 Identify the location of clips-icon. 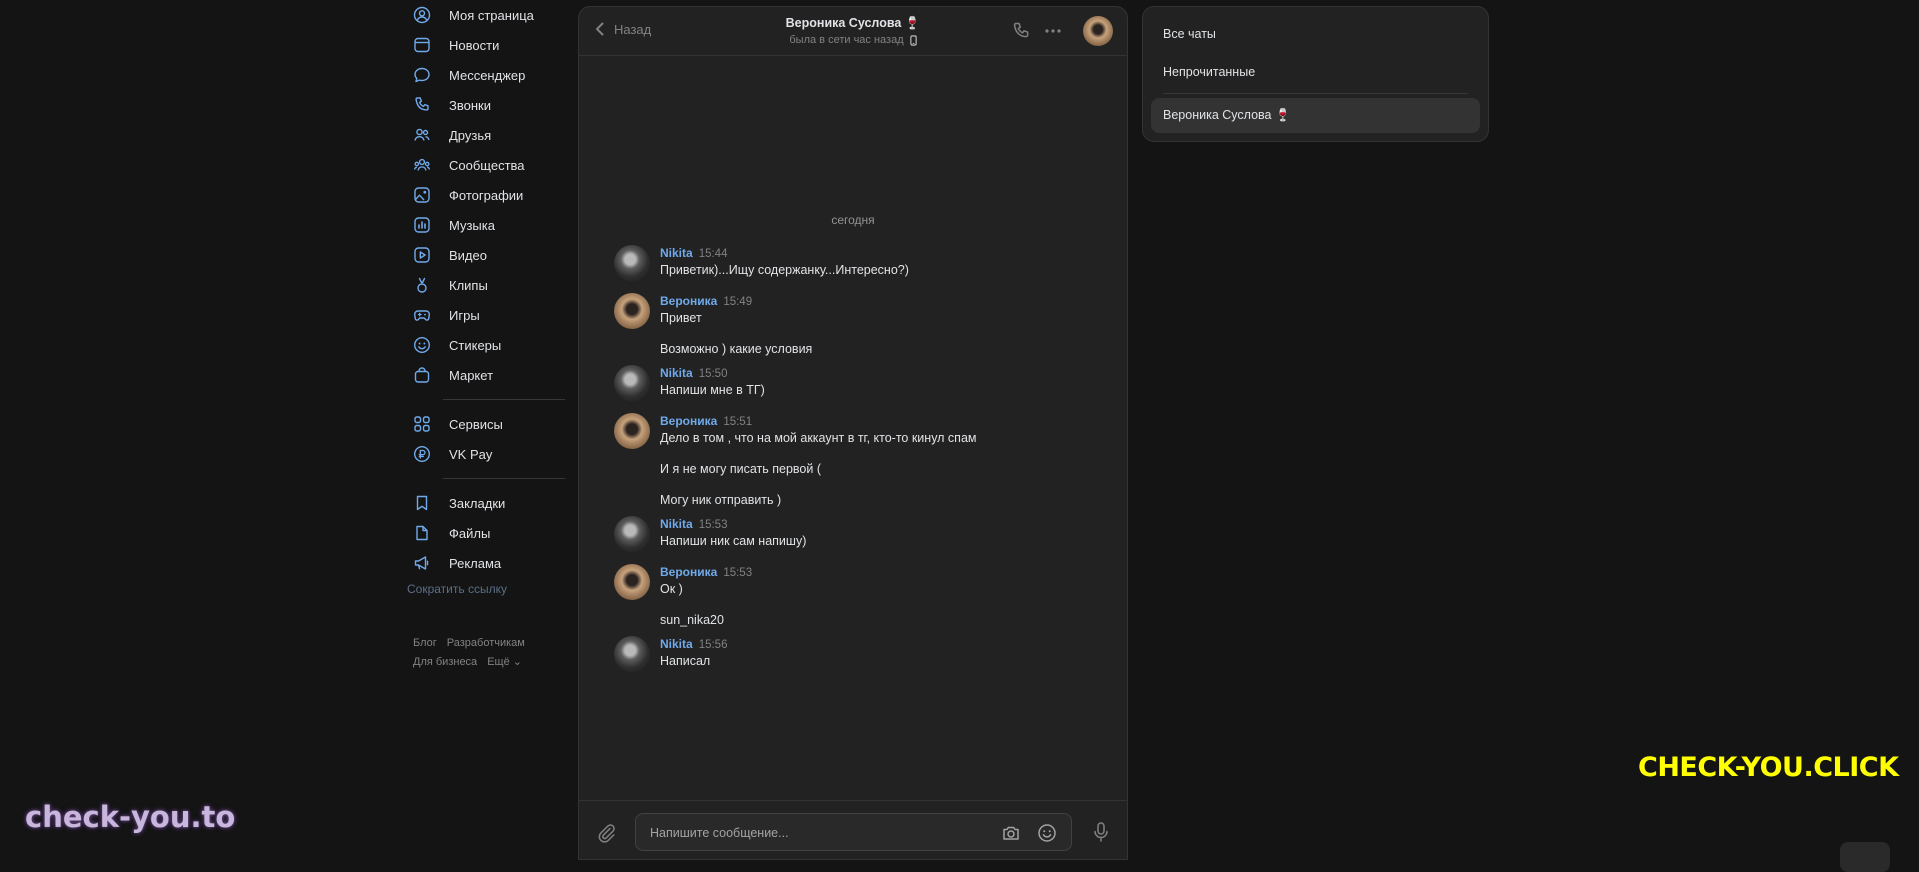
(423, 285).